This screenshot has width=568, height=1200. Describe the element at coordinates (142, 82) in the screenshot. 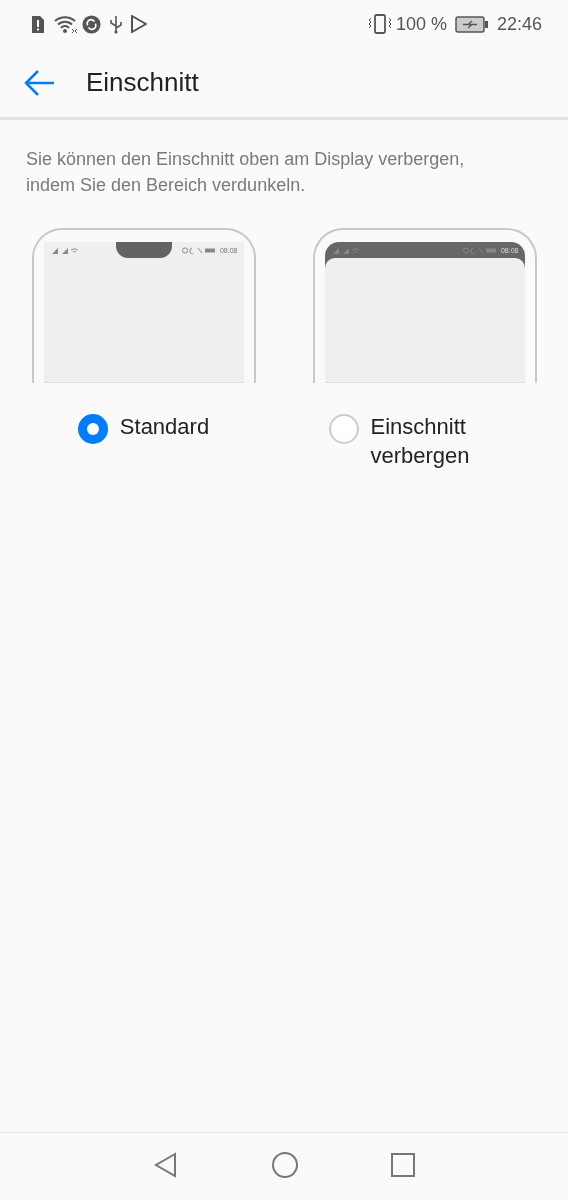

I see `page-title: Einschnitt` at that location.